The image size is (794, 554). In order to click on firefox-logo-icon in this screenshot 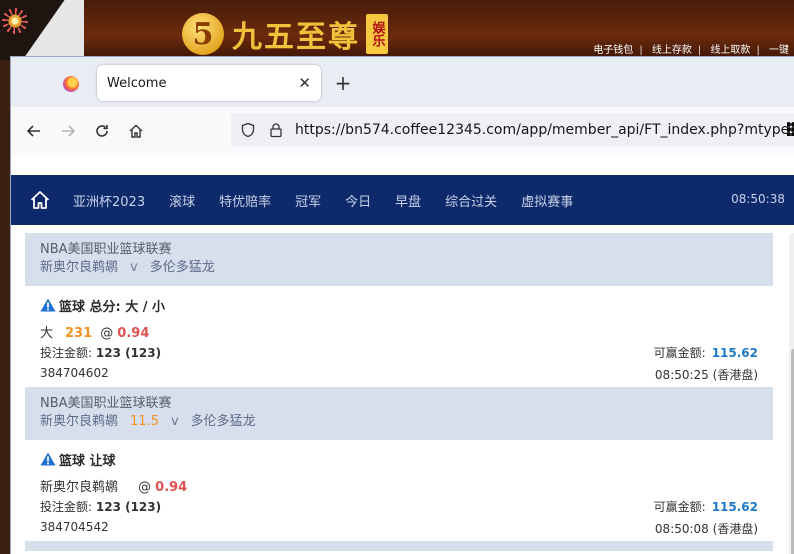, I will do `click(71, 84)`.